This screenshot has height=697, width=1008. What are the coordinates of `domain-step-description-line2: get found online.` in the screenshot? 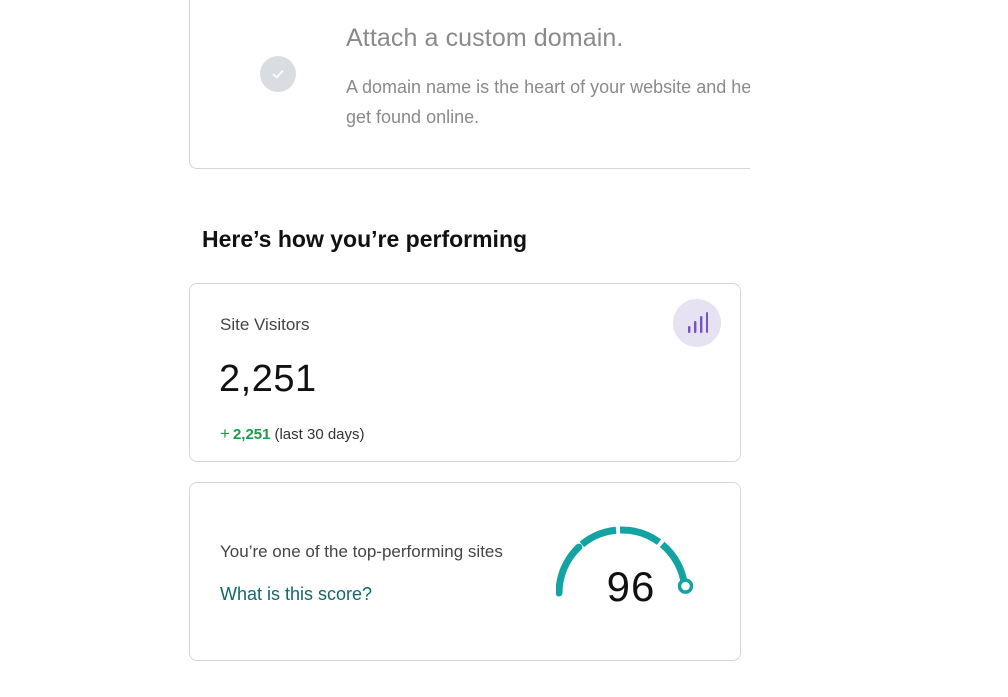 It's located at (413, 117).